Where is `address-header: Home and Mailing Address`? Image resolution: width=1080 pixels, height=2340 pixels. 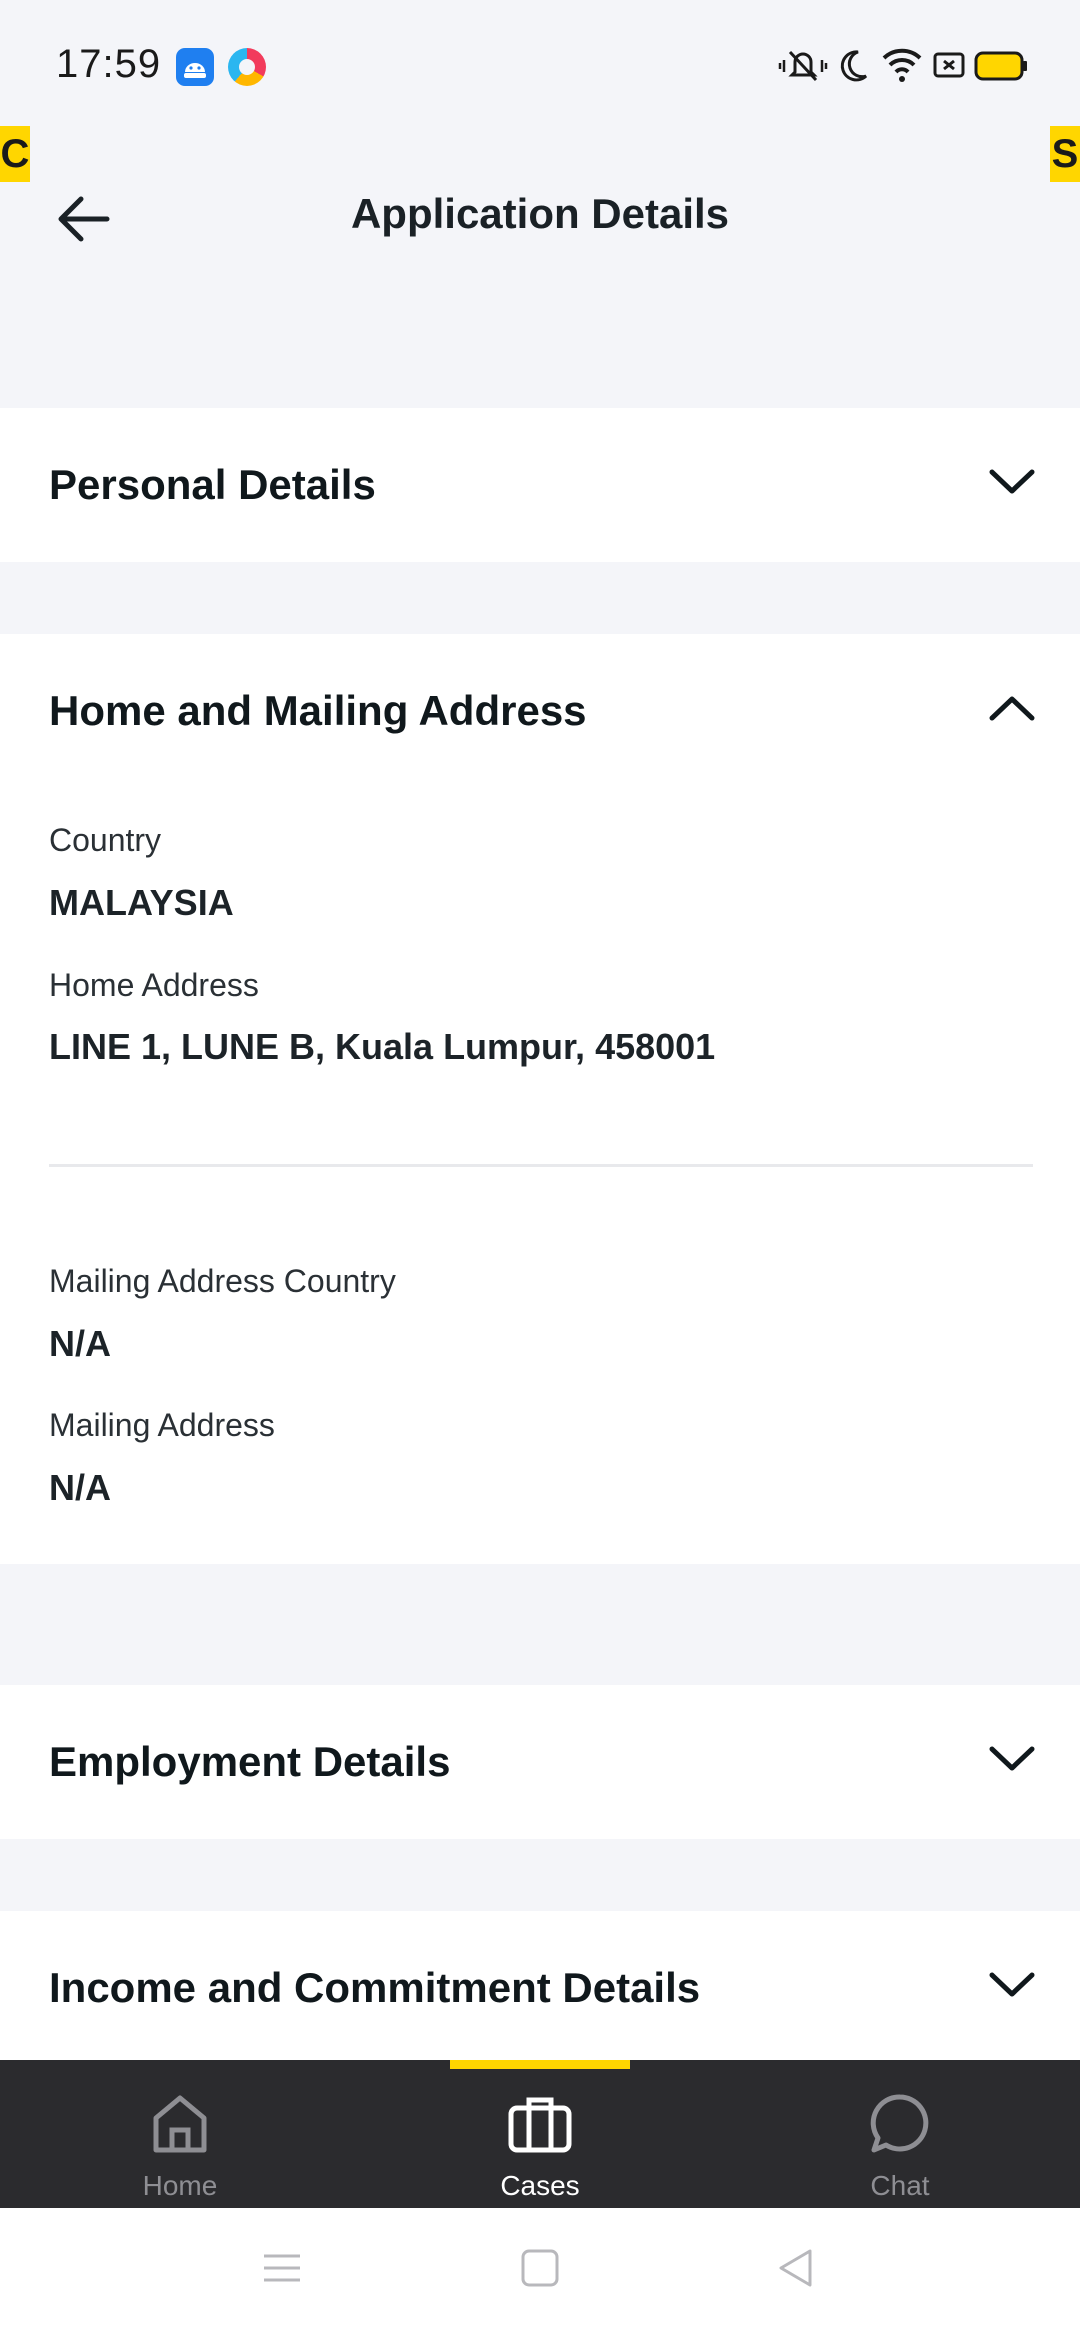 address-header: Home and Mailing Address is located at coordinates (540, 711).